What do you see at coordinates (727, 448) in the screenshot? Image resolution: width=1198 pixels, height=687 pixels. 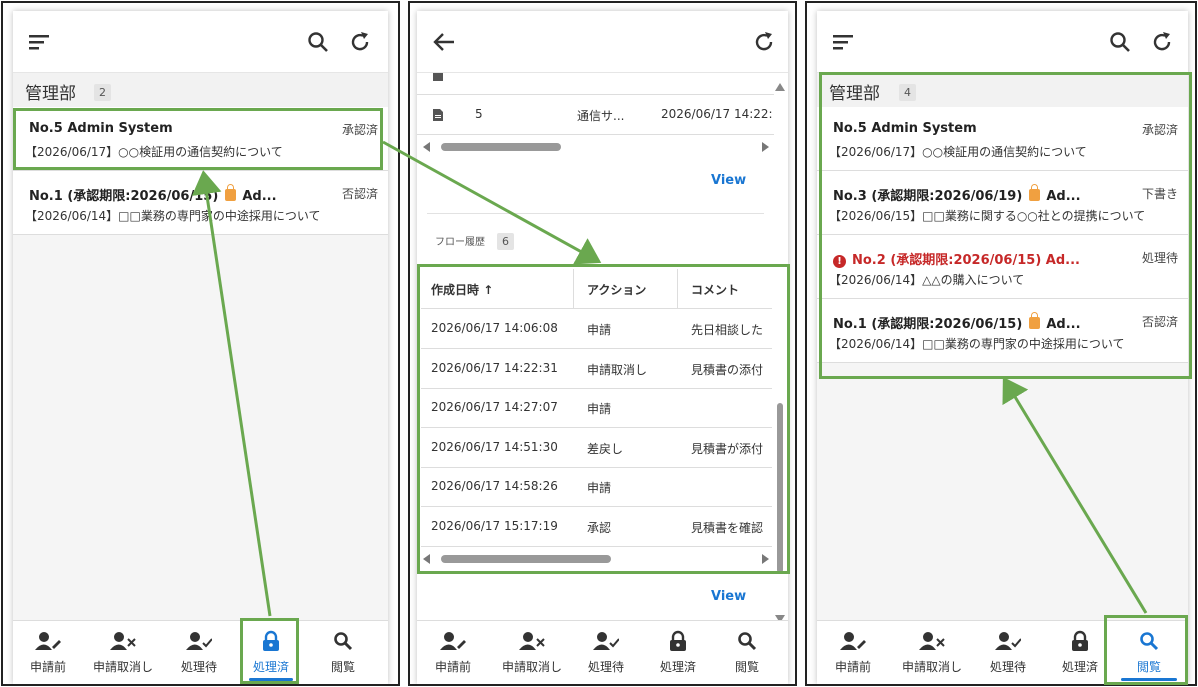 I see `table-cell-comment: 見積書が添付` at bounding box center [727, 448].